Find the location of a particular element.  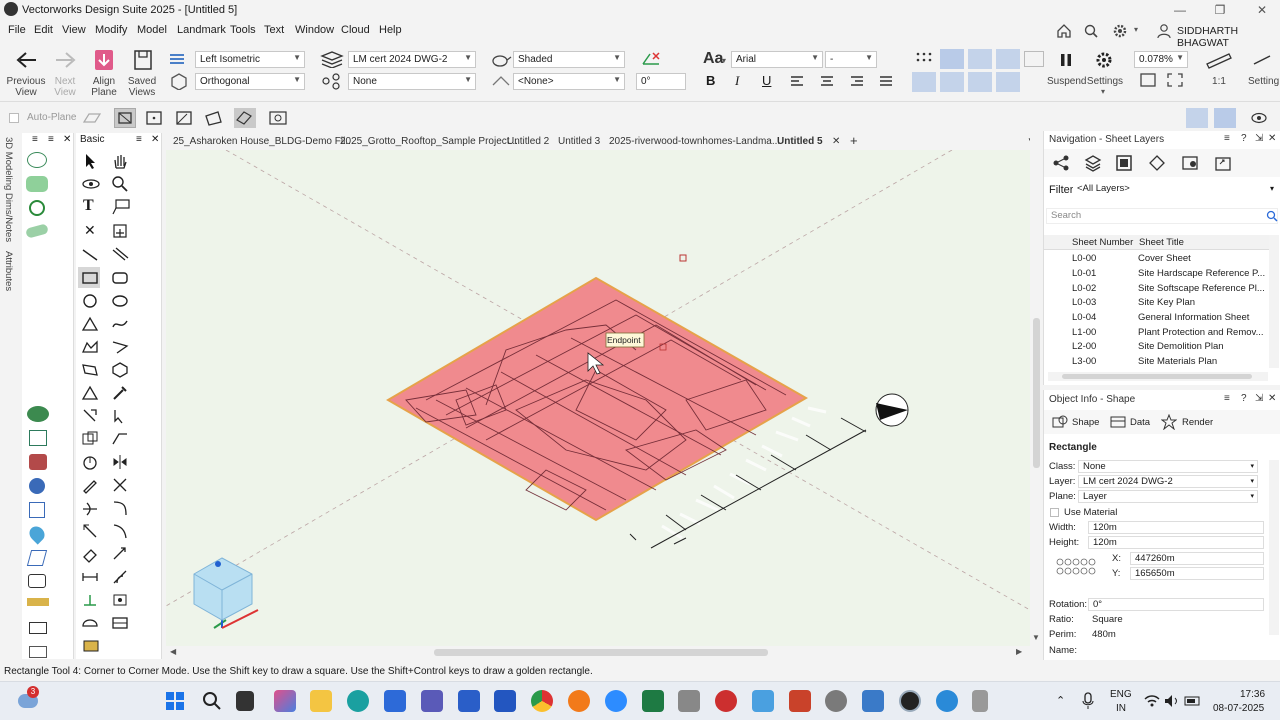

tab-untitled-5: Untitled 5 is located at coordinates (800, 141).